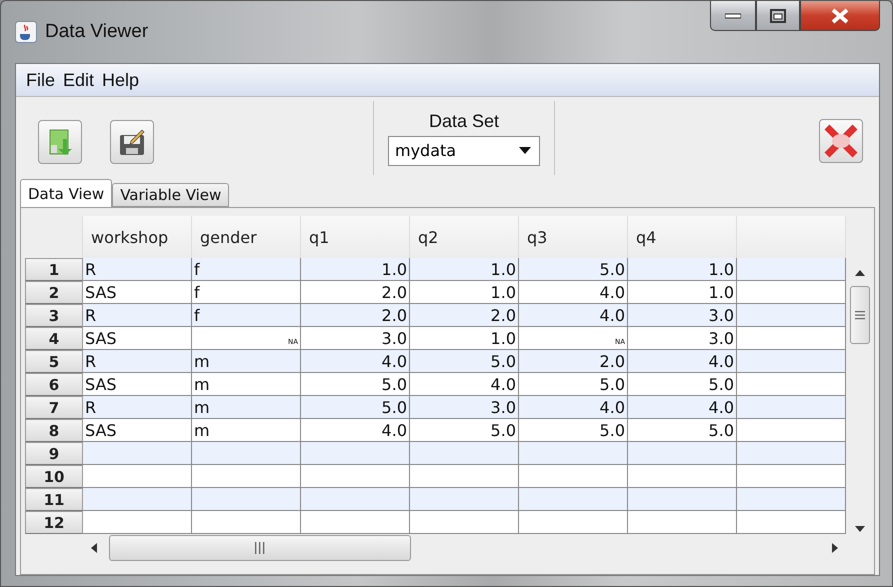 The height and width of the screenshot is (587, 893). I want to click on scroll-right-icon, so click(835, 548).